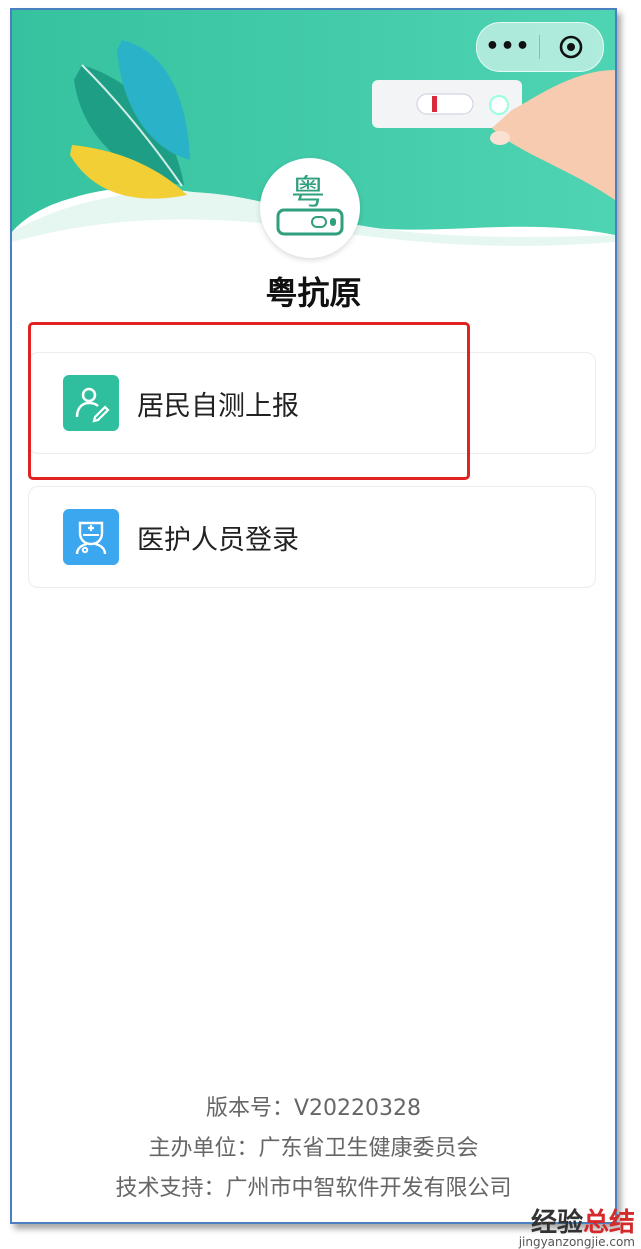 The image size is (641, 1249). What do you see at coordinates (313, 293) in the screenshot?
I see `page-title: 粤抗原` at bounding box center [313, 293].